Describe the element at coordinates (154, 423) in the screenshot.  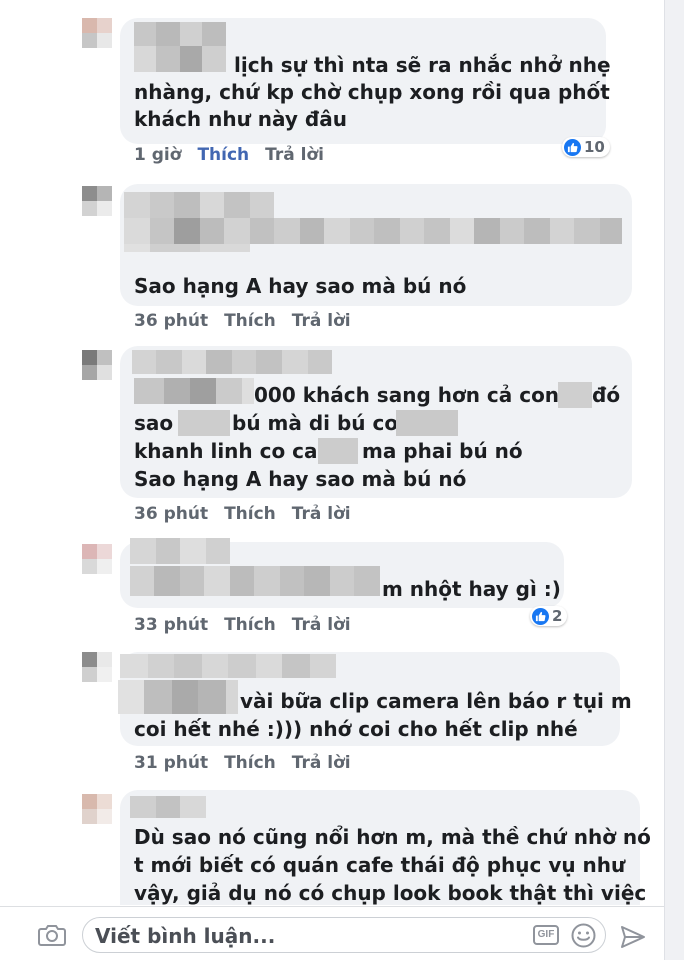
I see `comment-text: sao` at that location.